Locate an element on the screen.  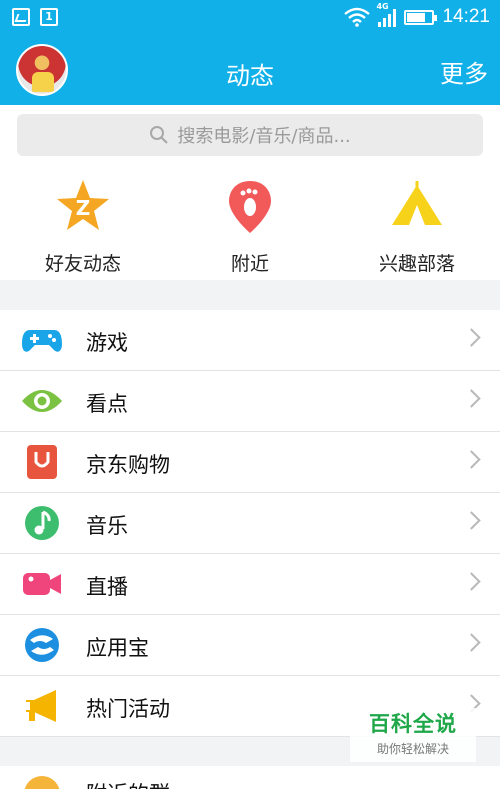
image-notification-icon is located at coordinates (21, 17).